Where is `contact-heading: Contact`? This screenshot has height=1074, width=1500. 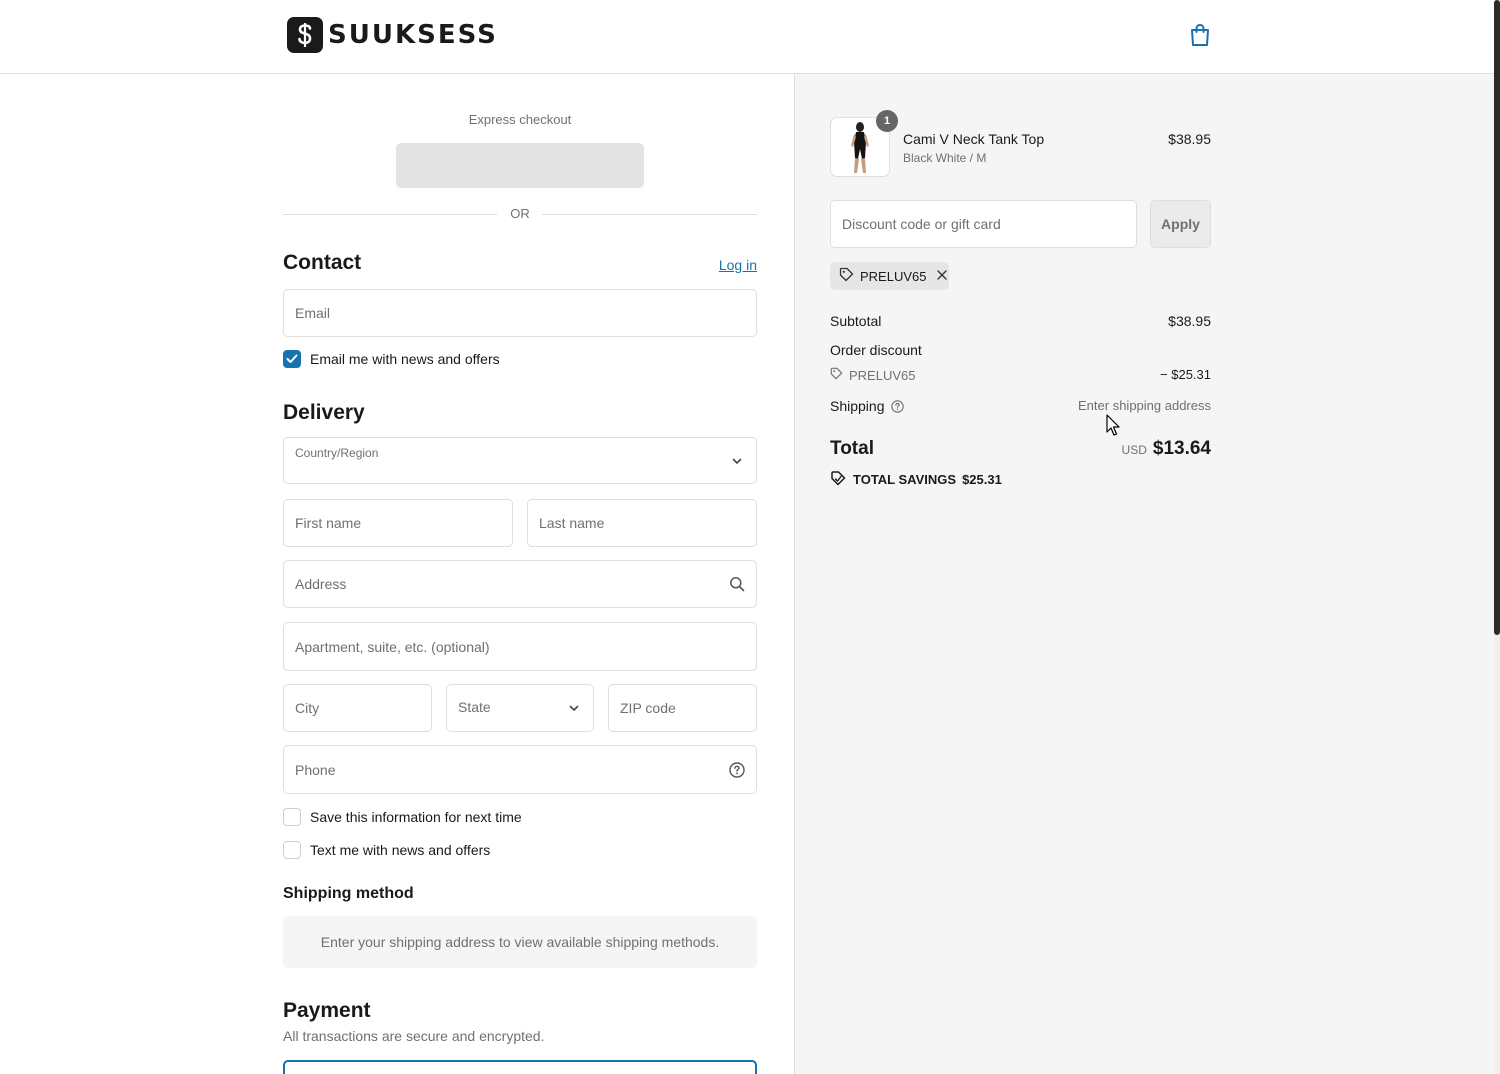
contact-heading: Contact is located at coordinates (322, 262).